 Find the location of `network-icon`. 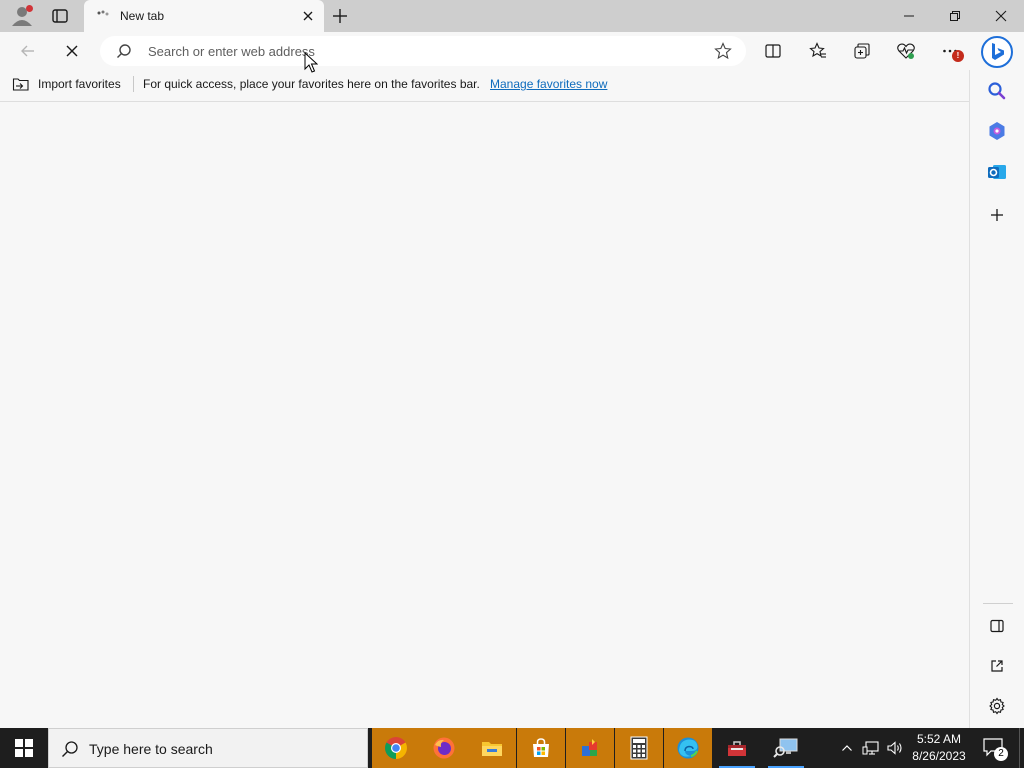

network-icon is located at coordinates (870, 748).